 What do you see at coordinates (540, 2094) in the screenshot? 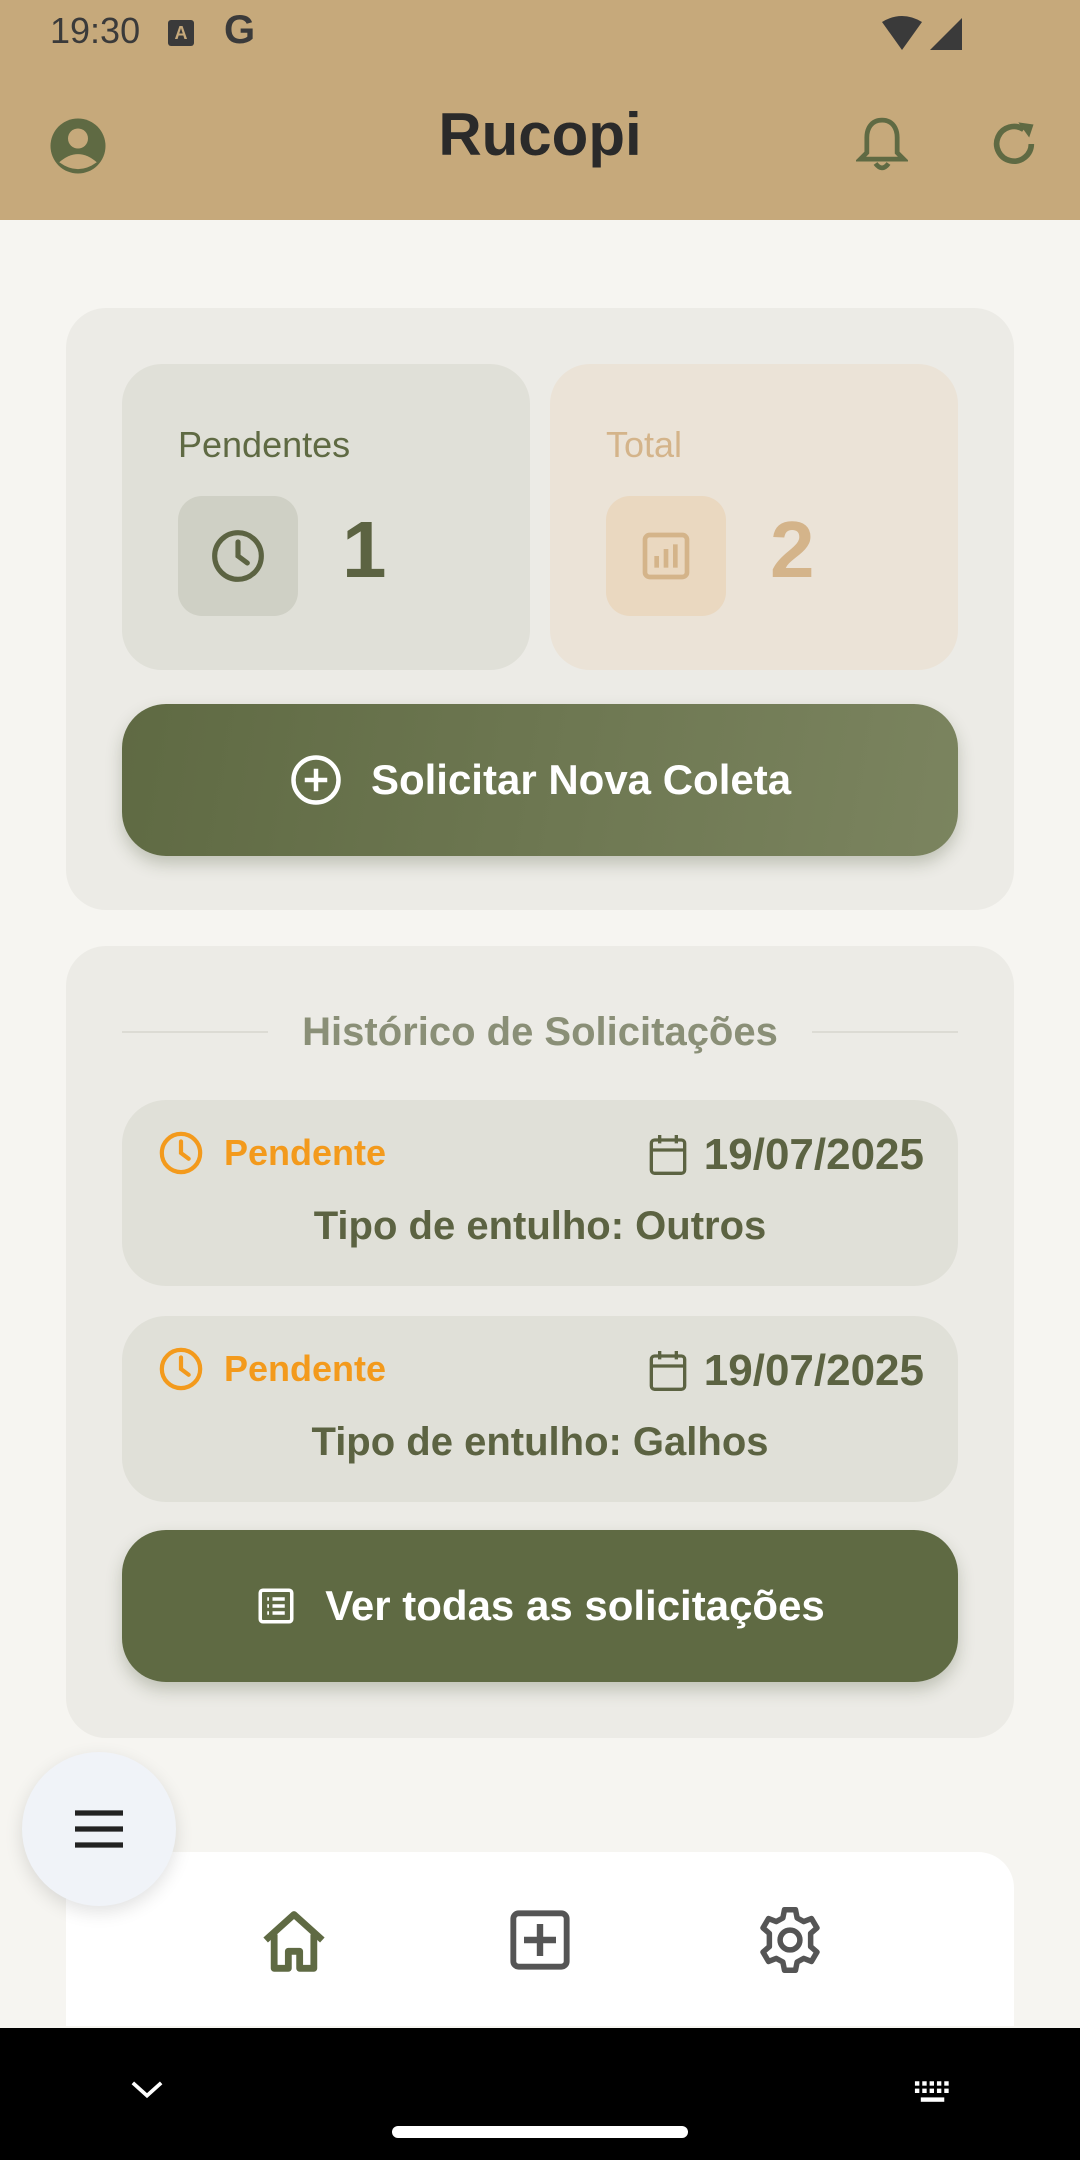
I see `system-navigation-bar` at bounding box center [540, 2094].